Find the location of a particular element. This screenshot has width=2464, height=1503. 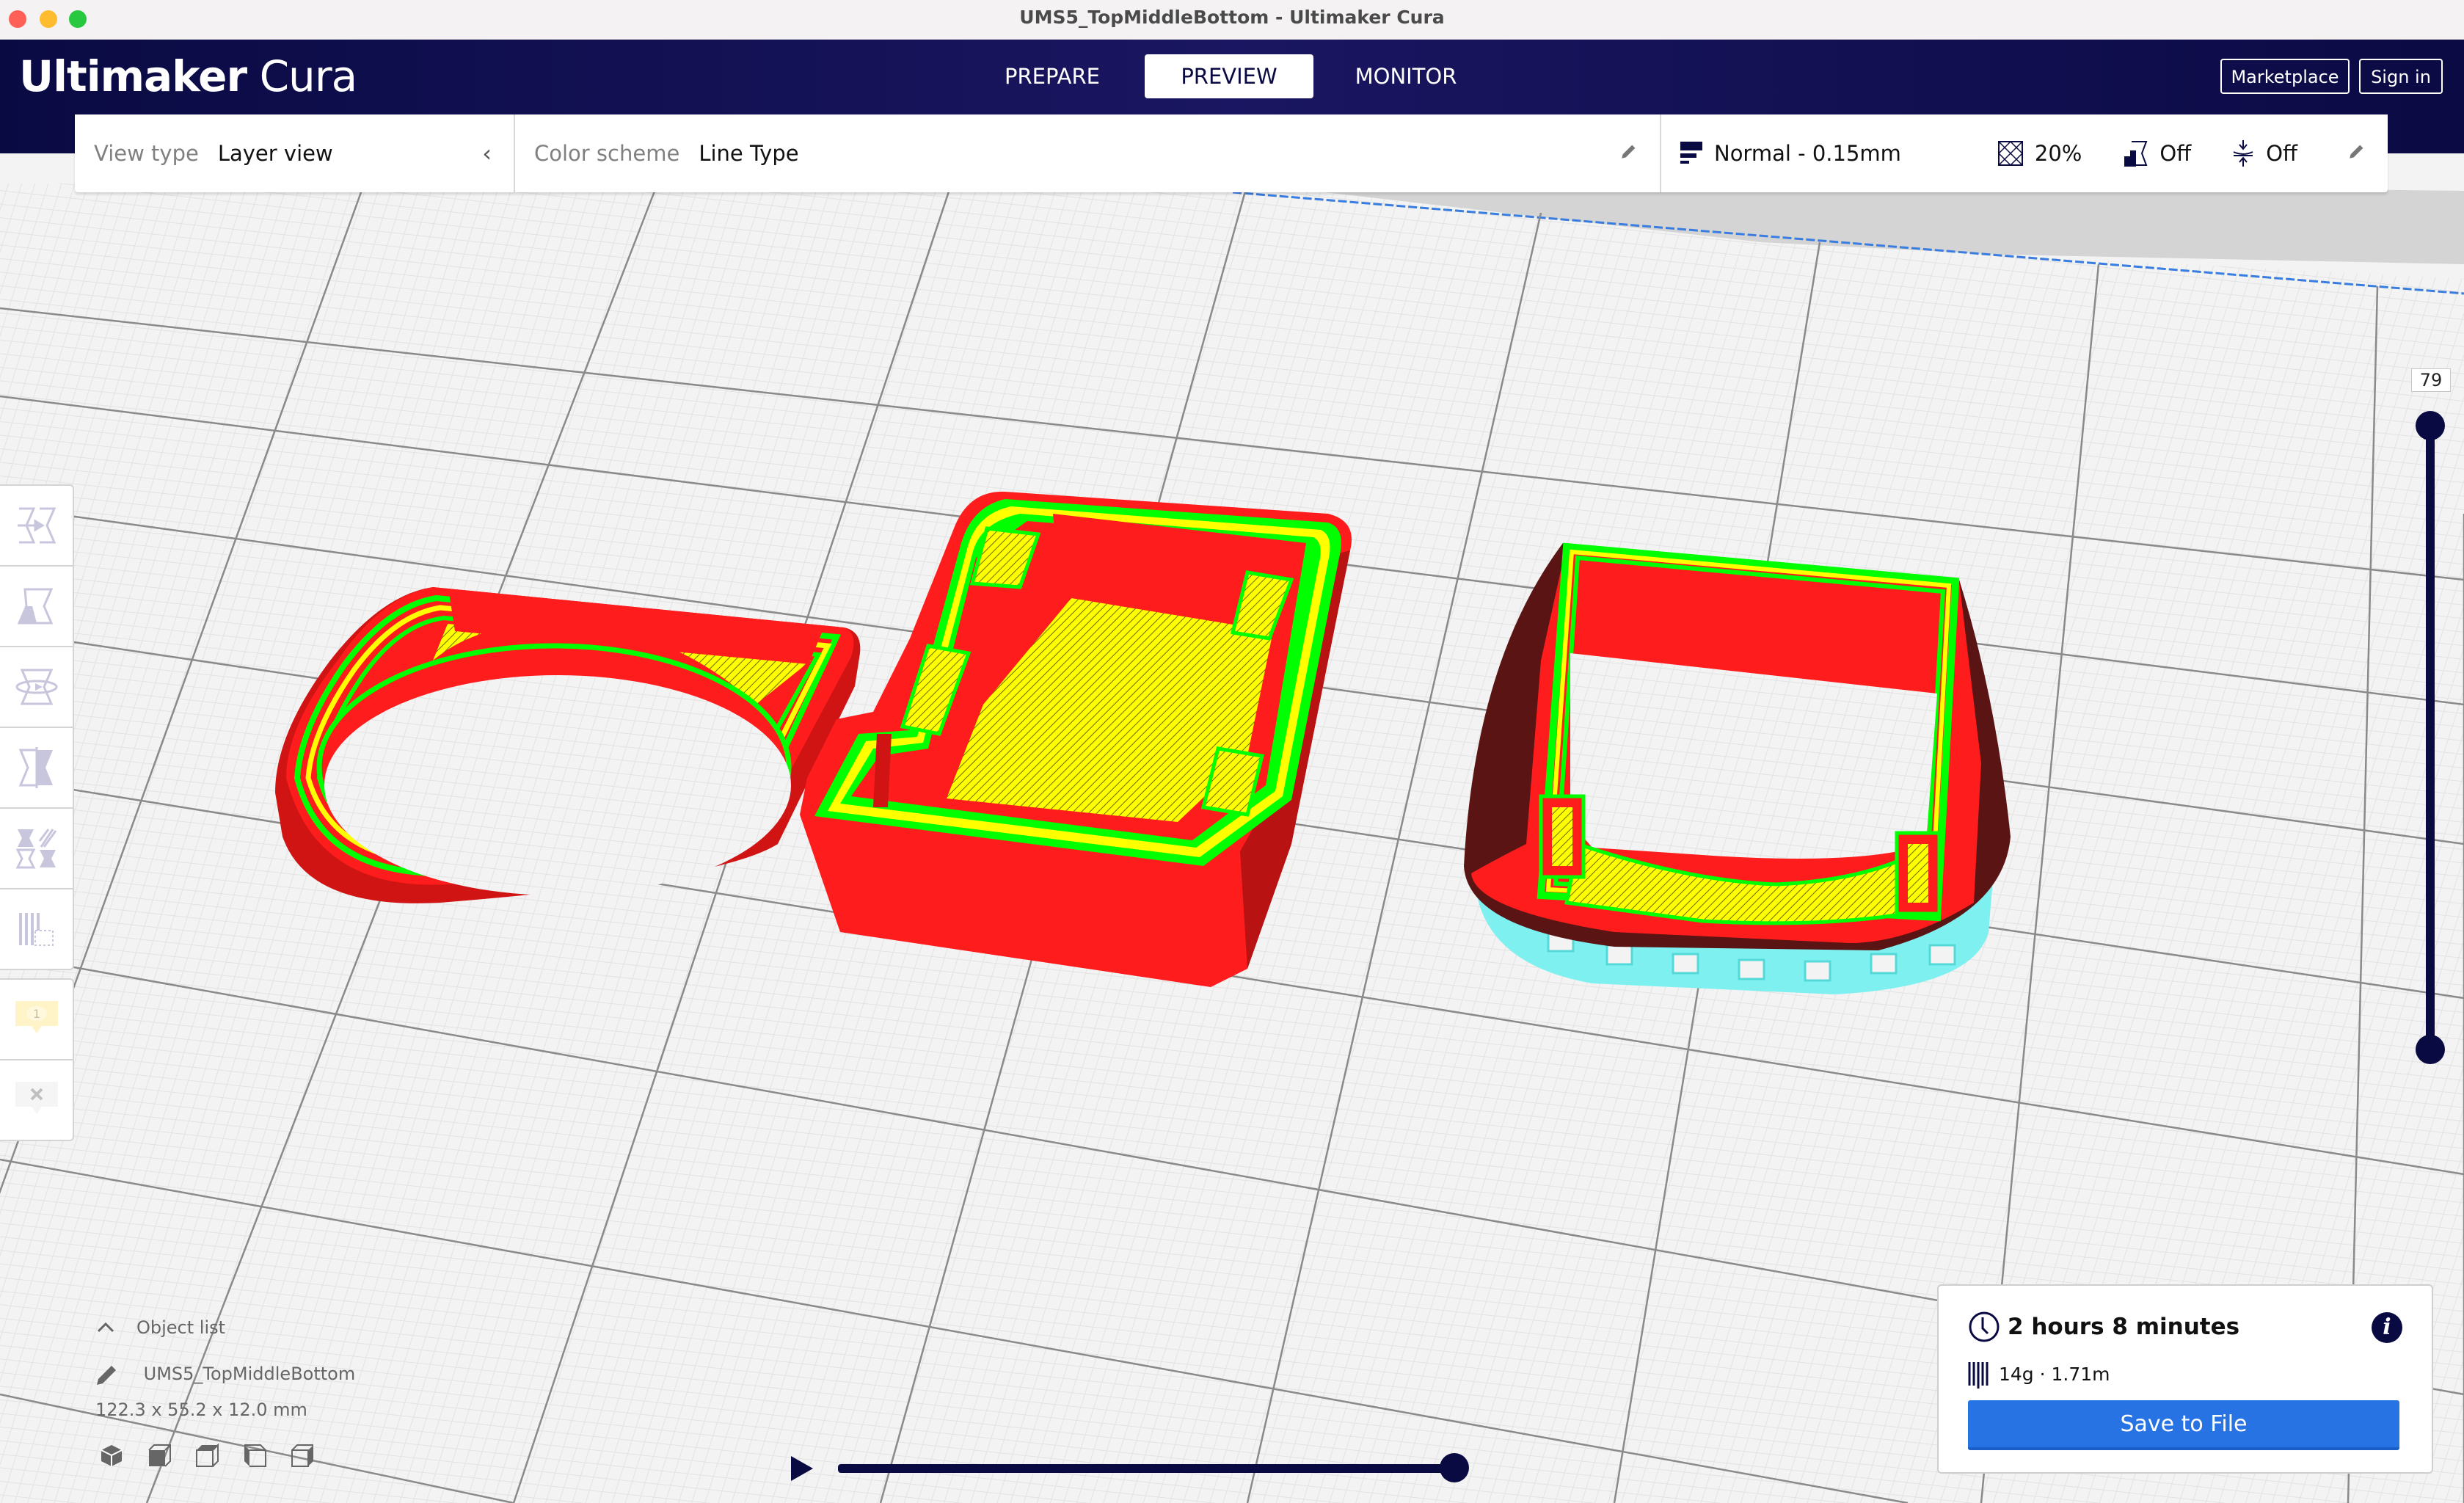

tab-monitor: MONITOR is located at coordinates (1406, 76).